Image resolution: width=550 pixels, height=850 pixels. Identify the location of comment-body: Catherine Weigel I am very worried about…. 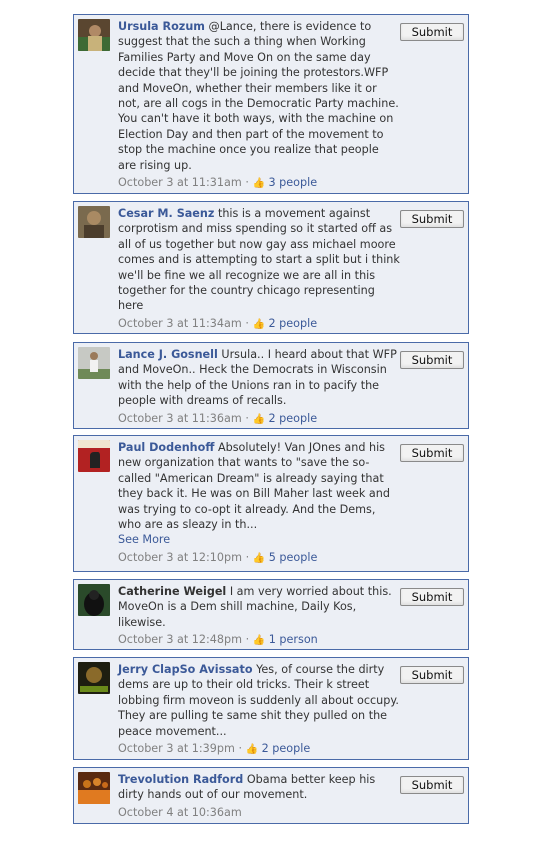
(259, 616).